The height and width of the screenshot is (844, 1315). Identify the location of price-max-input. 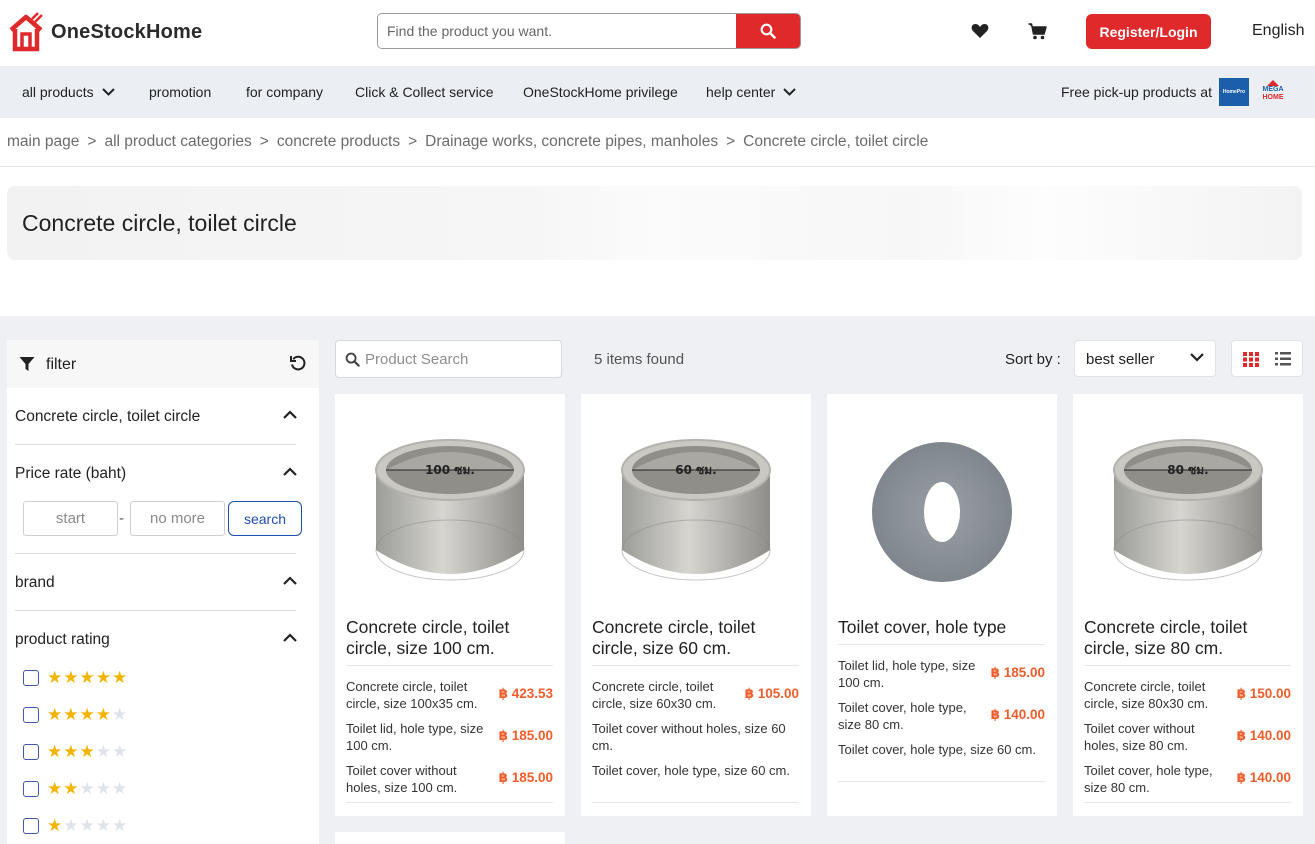
(177, 518).